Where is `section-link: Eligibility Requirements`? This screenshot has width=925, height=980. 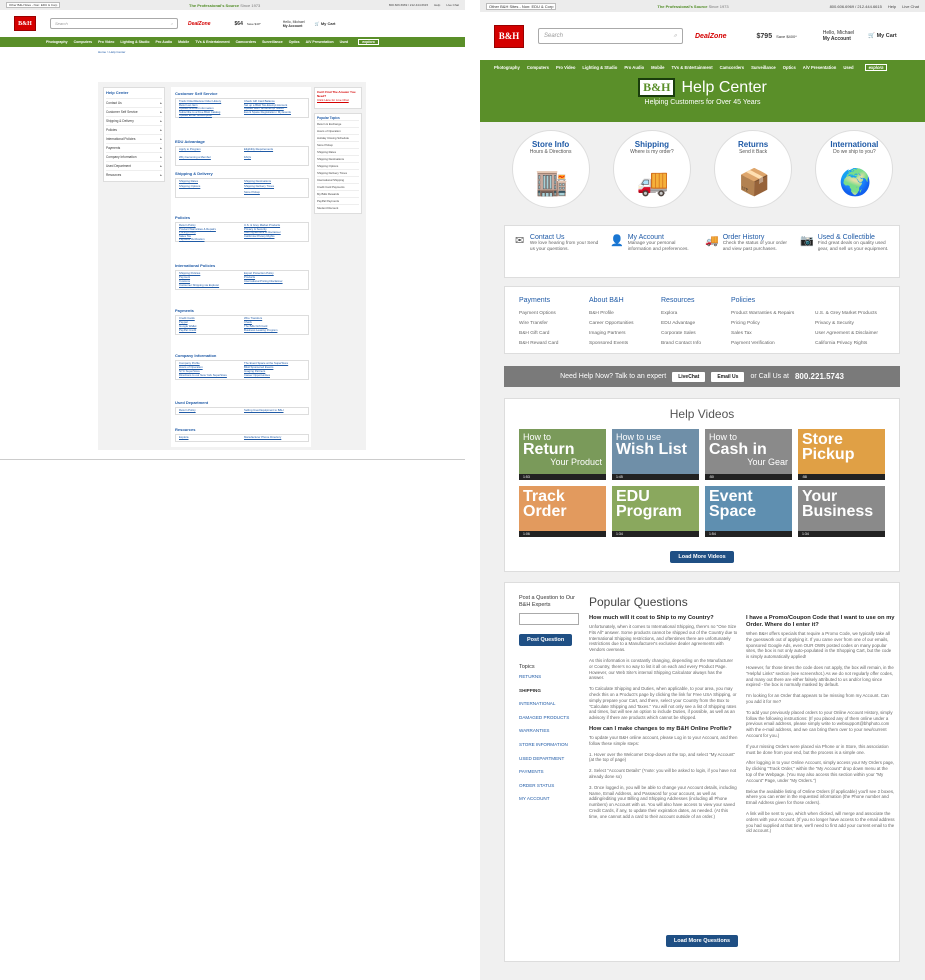 section-link: Eligibility Requirements is located at coordinates (274, 151).